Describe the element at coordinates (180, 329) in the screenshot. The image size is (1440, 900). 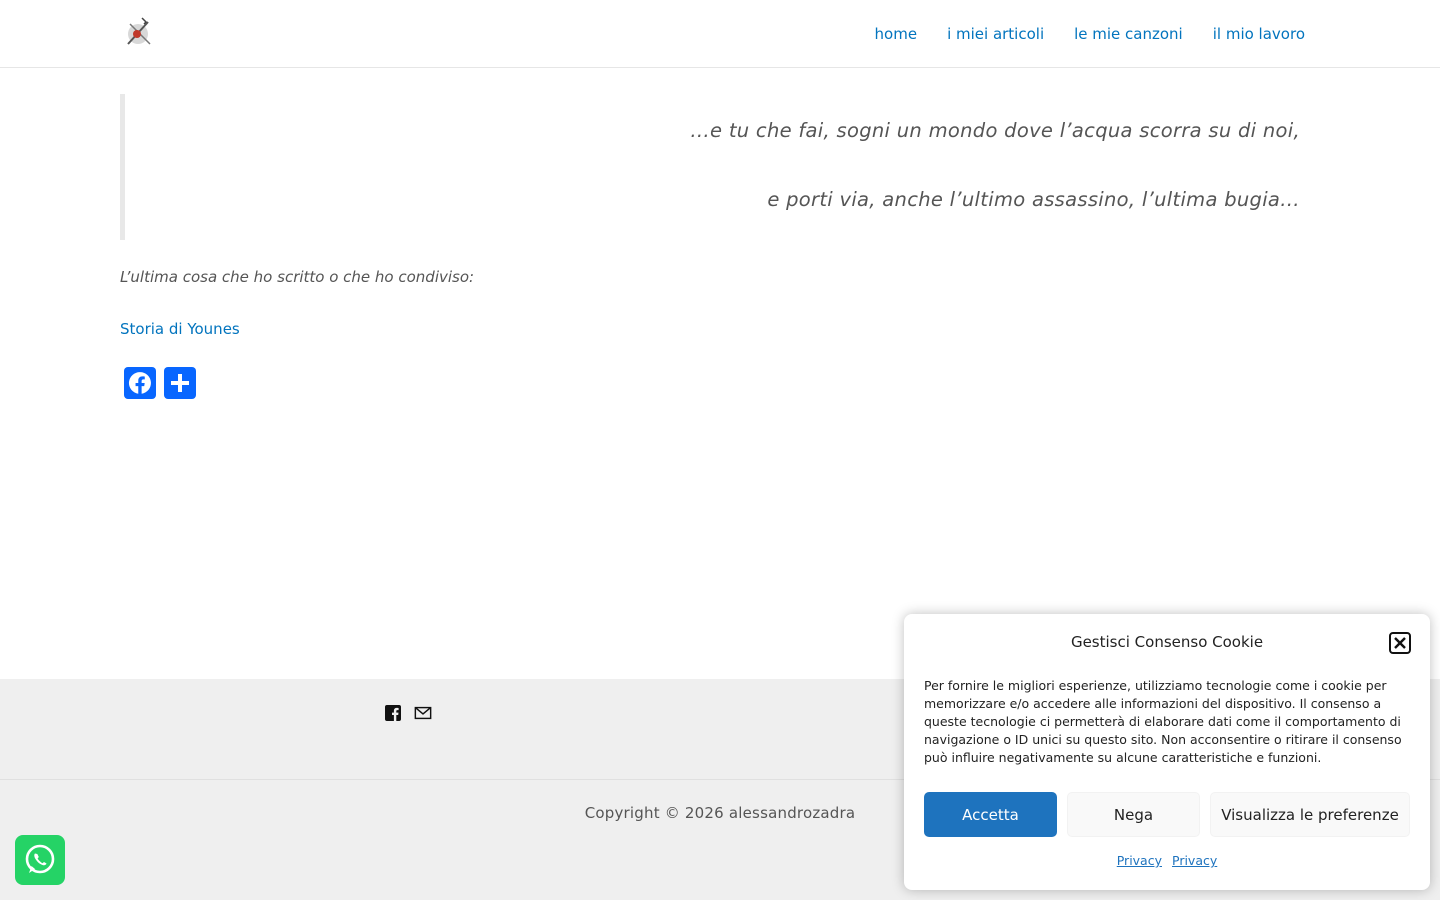
I see `last-post-link: Storia di Younes` at that location.